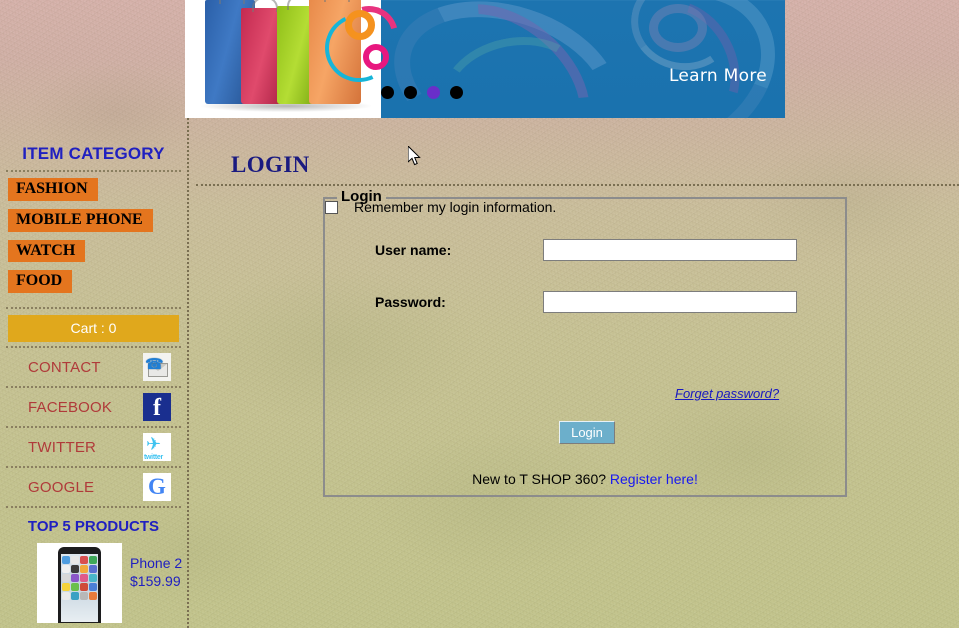  I want to click on banner-decor-dot-orange, so click(360, 25).